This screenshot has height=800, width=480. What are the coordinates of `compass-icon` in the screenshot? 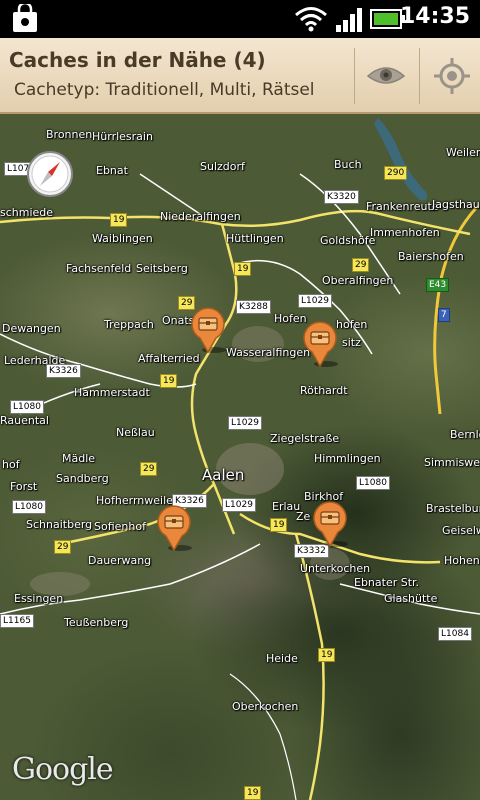 It's located at (50, 174).